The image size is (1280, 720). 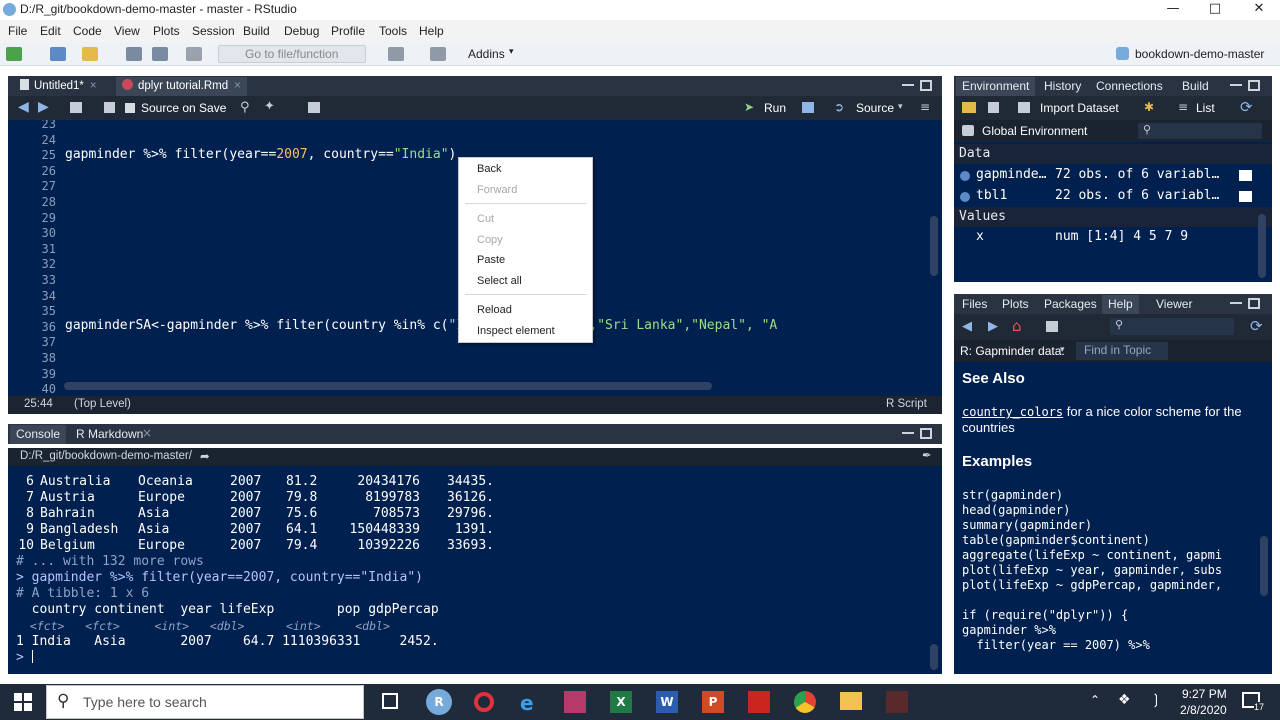 What do you see at coordinates (667, 702) in the screenshot?
I see `word-icon: W` at bounding box center [667, 702].